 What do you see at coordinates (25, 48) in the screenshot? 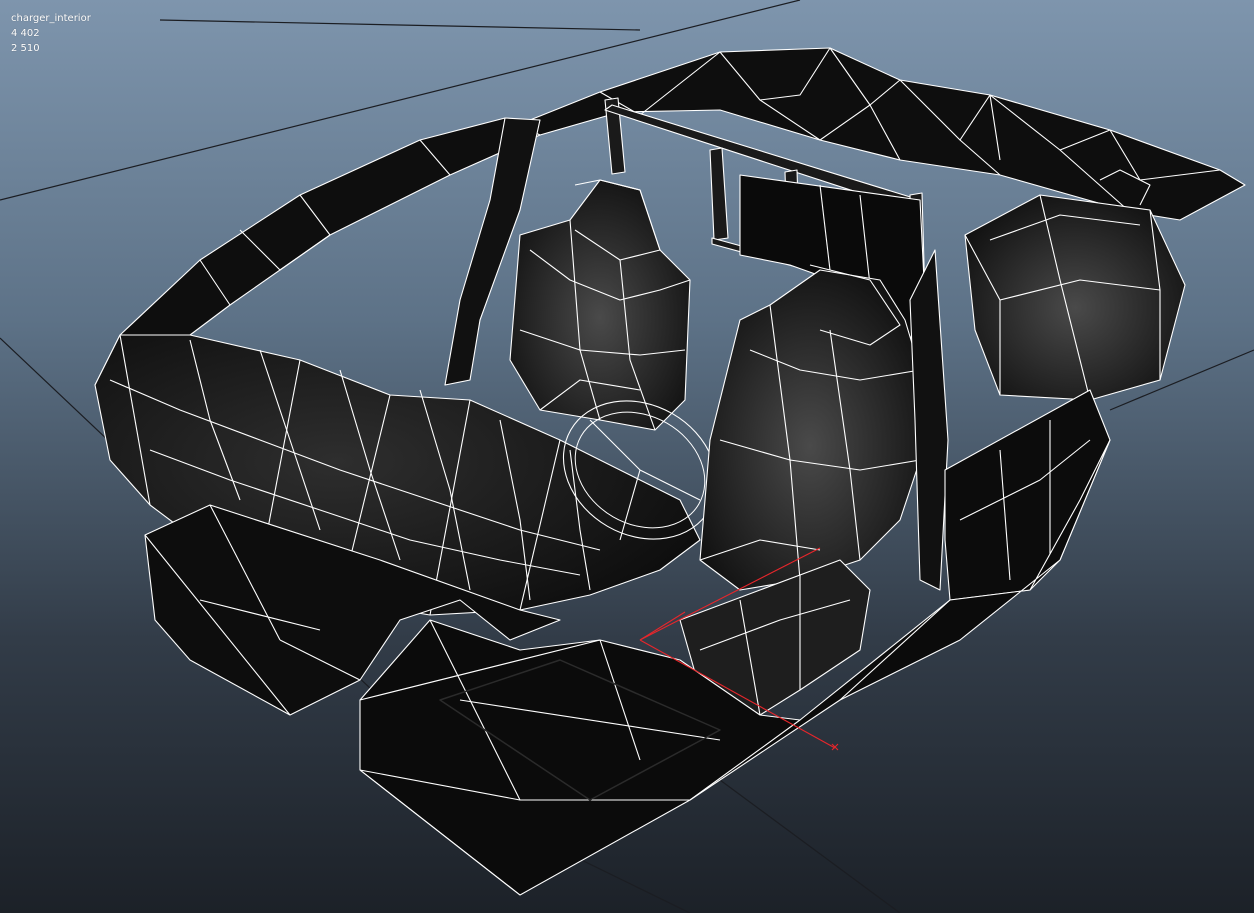
I see `stat-line-2: 2 510` at bounding box center [25, 48].